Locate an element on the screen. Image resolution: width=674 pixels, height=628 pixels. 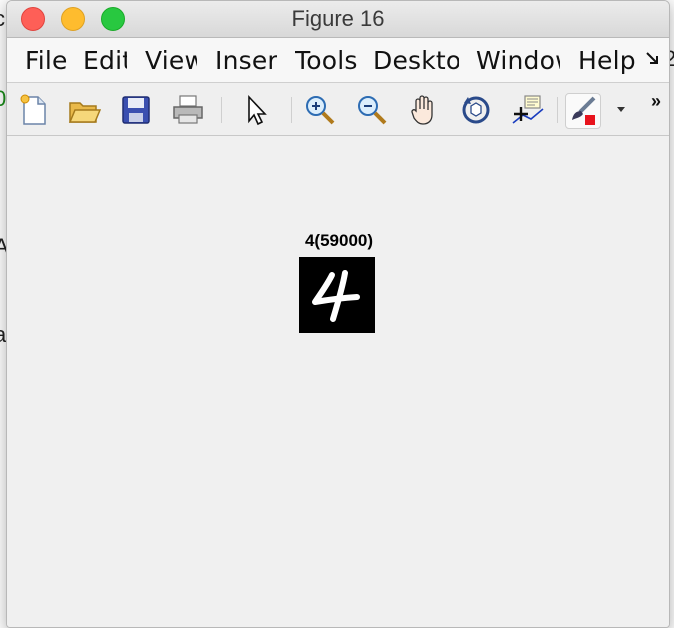
menu-help: Help is located at coordinates (607, 60).